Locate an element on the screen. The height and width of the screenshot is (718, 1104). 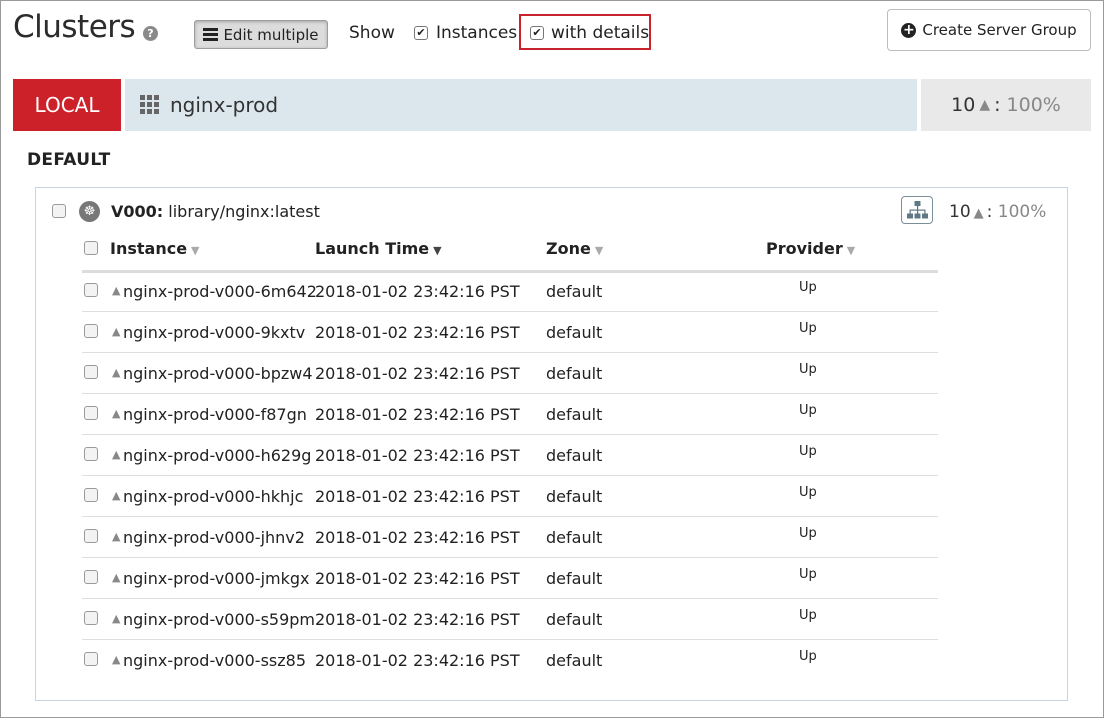
region-label: DEFAULT is located at coordinates (69, 160).